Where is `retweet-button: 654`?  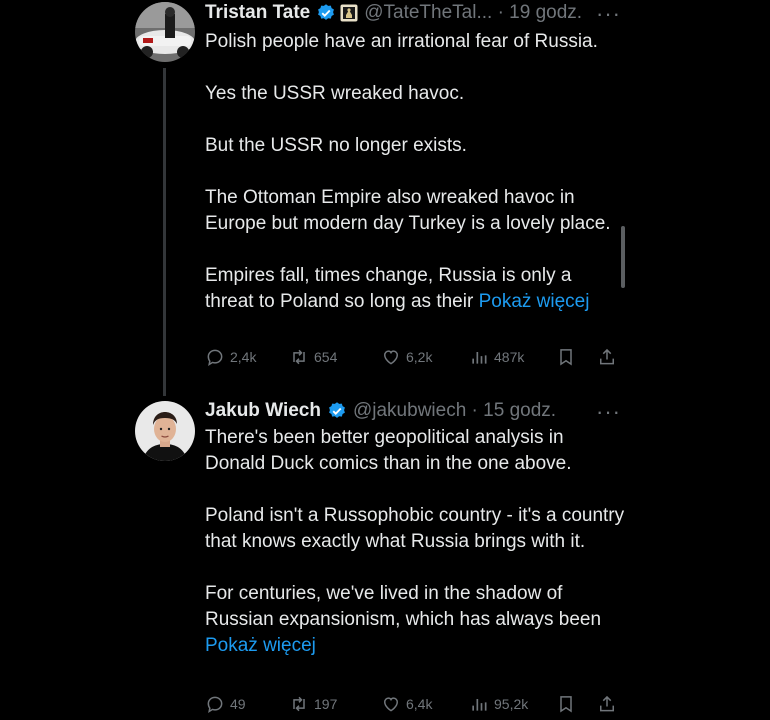
retweet-button: 654 is located at coordinates (313, 357).